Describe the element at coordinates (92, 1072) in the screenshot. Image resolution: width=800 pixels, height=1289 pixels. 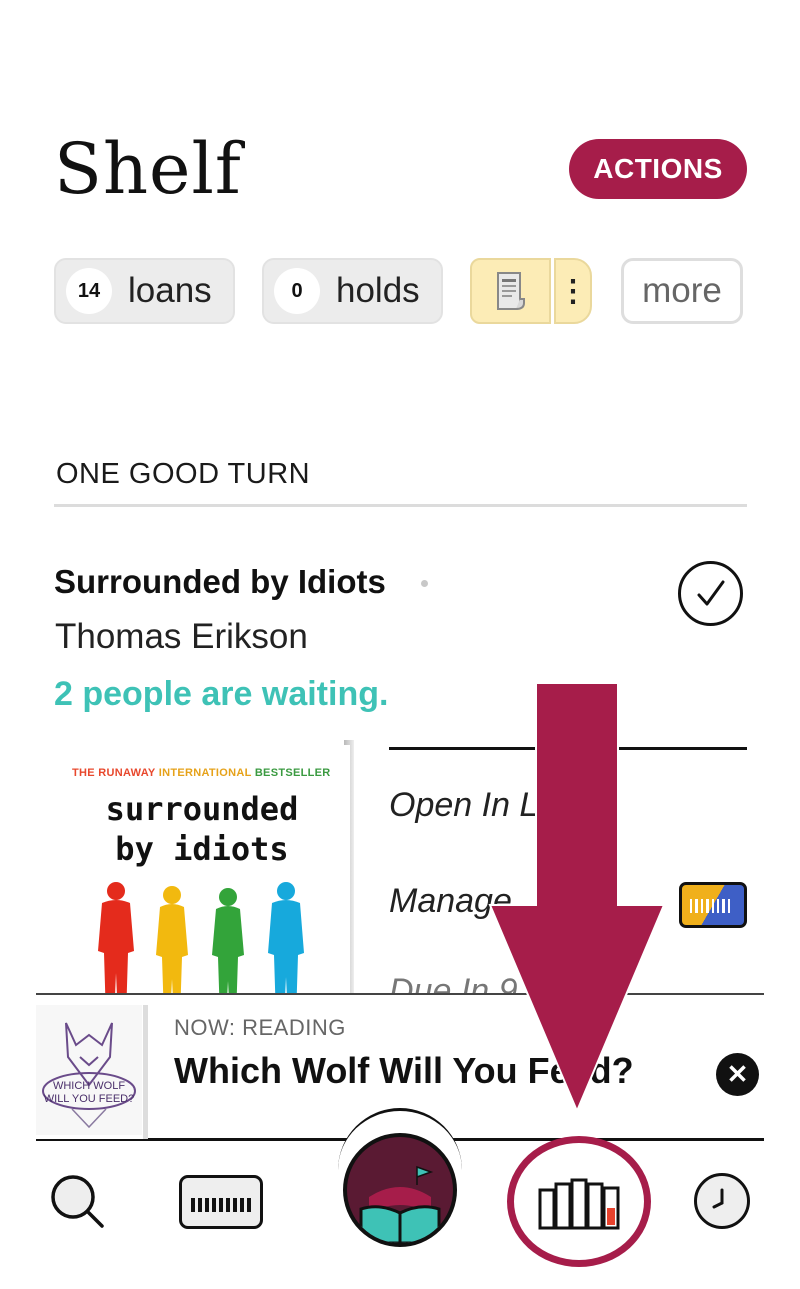
I see `now-reading-cover: WHICH WOLF WILL YOU FEED?` at that location.